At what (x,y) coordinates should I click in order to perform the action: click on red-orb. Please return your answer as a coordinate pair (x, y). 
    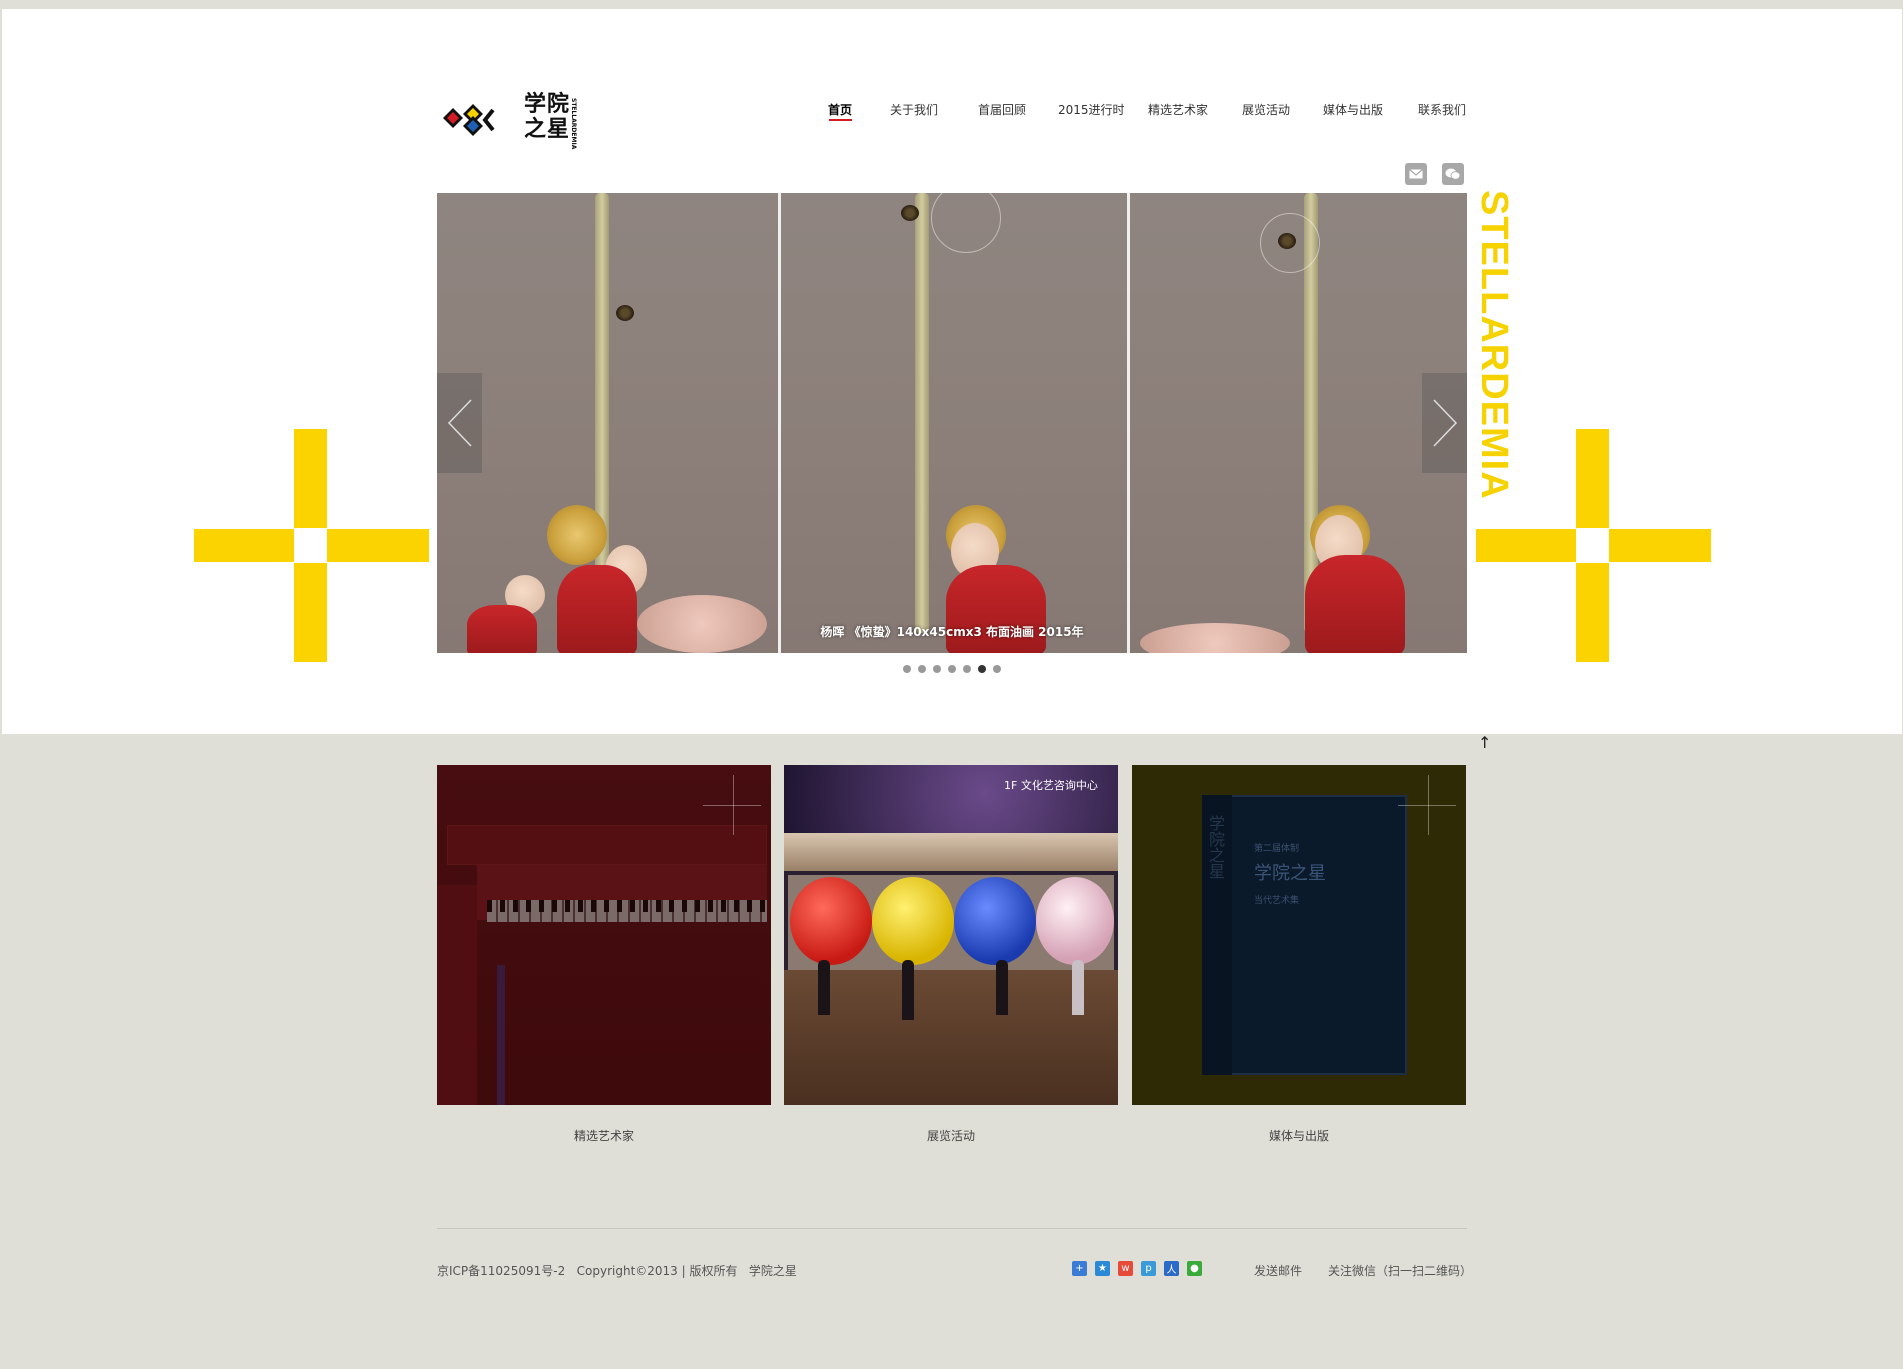
    Looking at the image, I should click on (831, 921).